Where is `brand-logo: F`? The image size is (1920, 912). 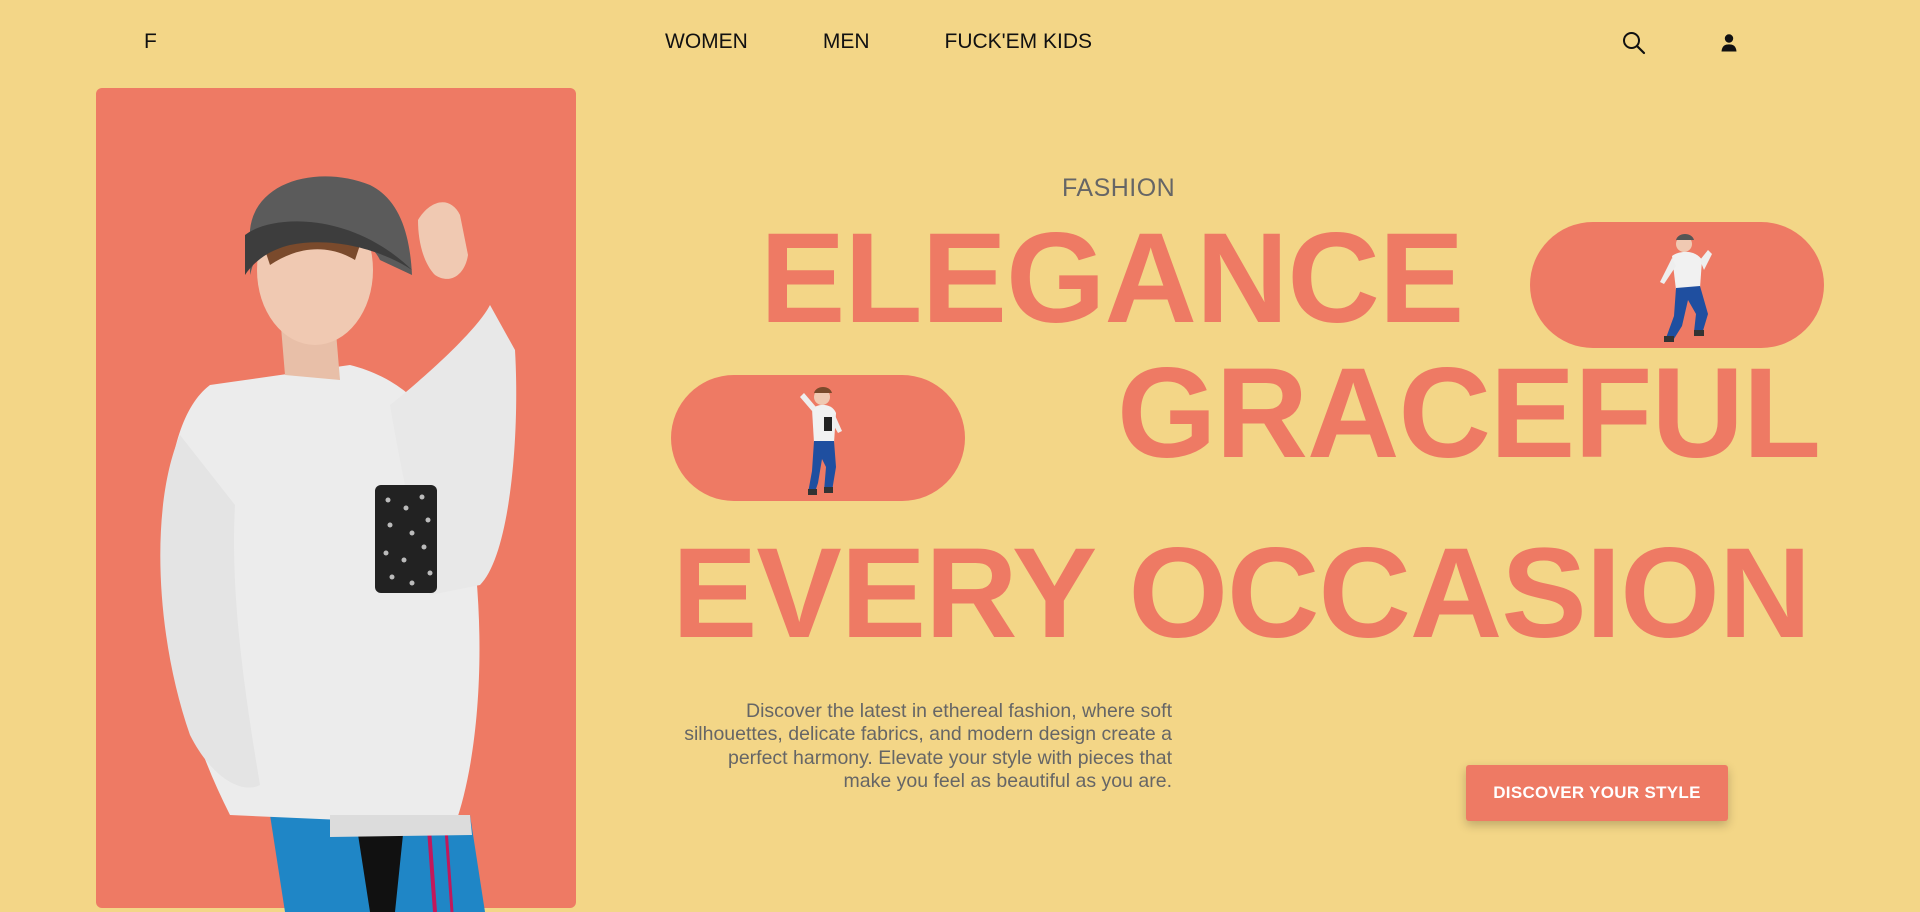 brand-logo: F is located at coordinates (150, 42).